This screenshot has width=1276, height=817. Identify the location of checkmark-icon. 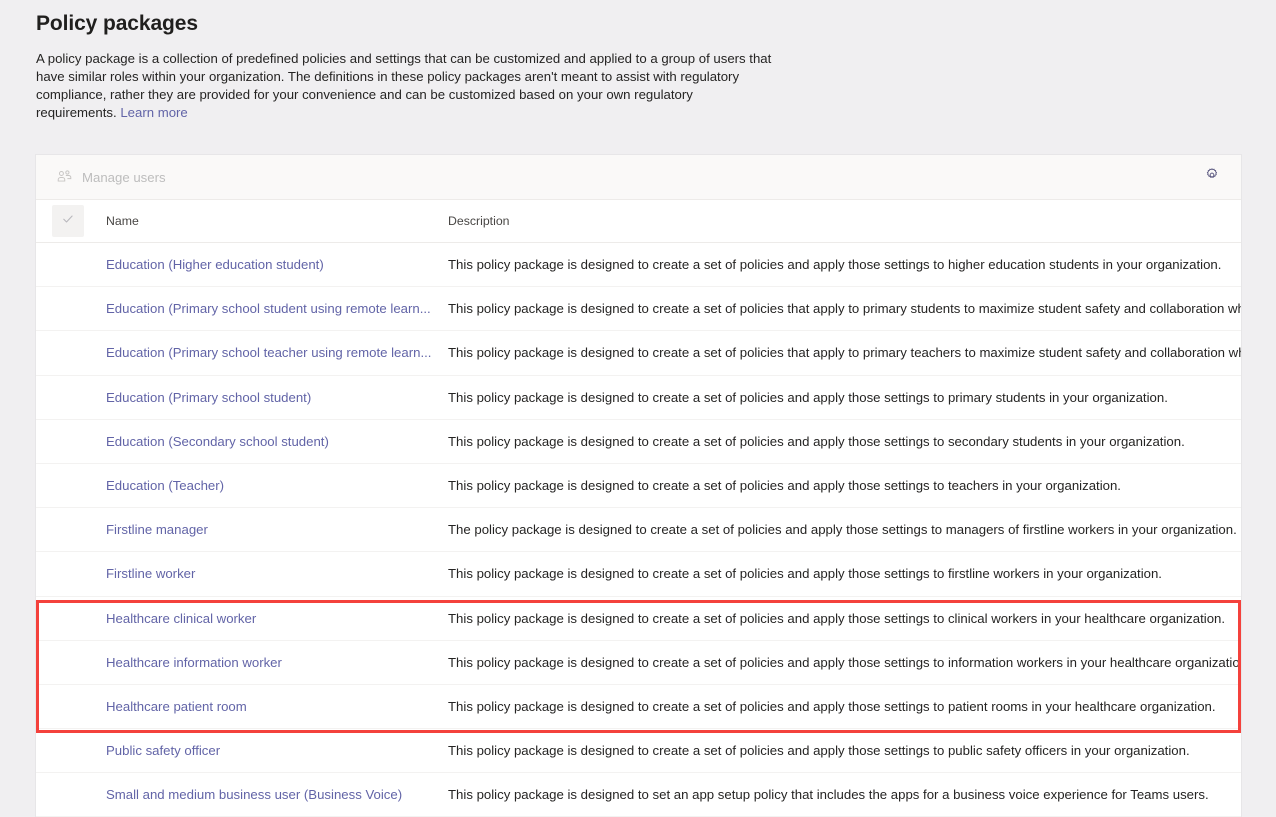
(68, 221).